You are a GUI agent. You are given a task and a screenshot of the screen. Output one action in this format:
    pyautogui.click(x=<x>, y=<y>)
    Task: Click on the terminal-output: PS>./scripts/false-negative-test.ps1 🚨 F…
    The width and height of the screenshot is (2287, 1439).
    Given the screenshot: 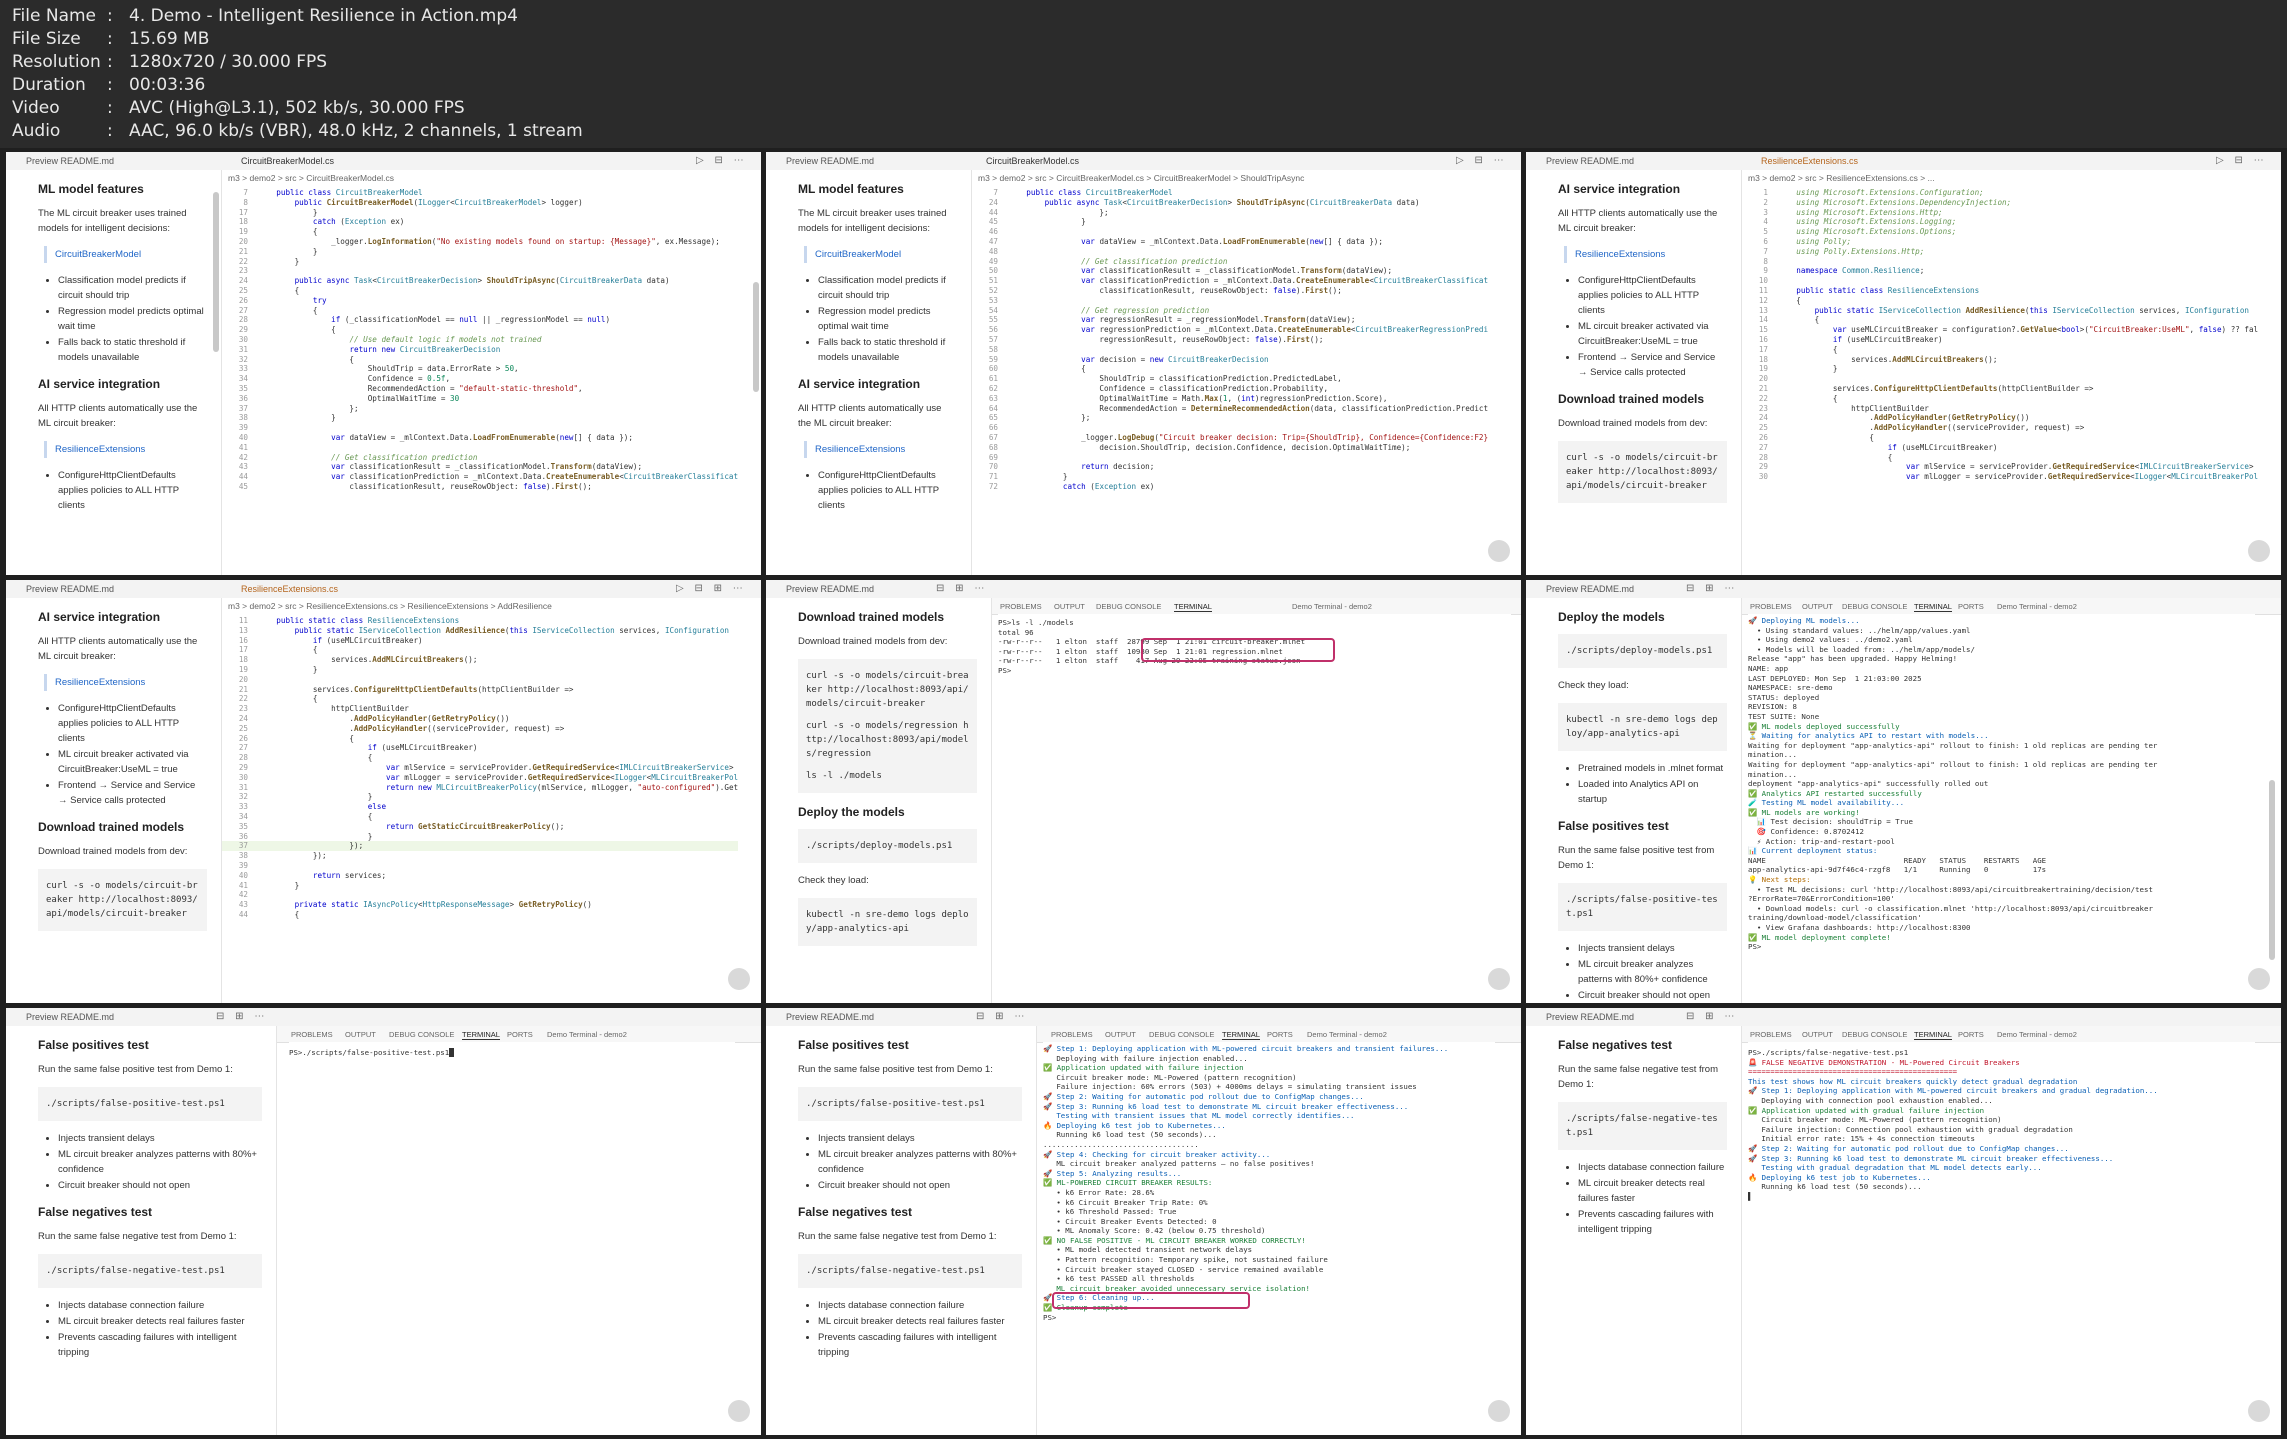 What is the action you would take?
    pyautogui.click(x=2001, y=1238)
    